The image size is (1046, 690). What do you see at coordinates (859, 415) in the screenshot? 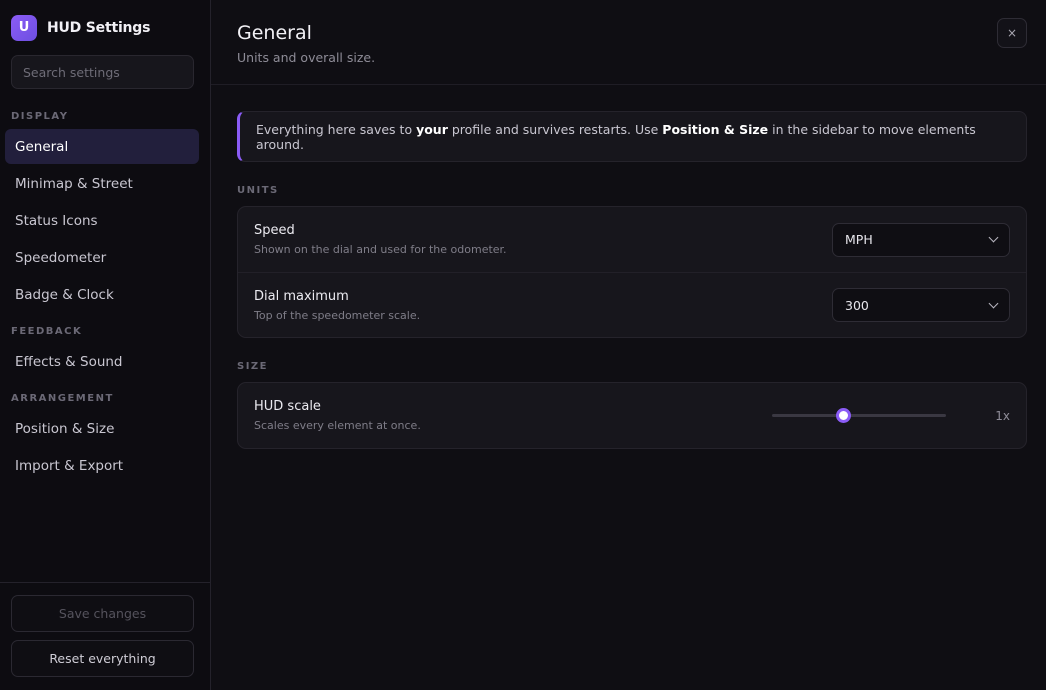
I see `hud-scale-slider` at bounding box center [859, 415].